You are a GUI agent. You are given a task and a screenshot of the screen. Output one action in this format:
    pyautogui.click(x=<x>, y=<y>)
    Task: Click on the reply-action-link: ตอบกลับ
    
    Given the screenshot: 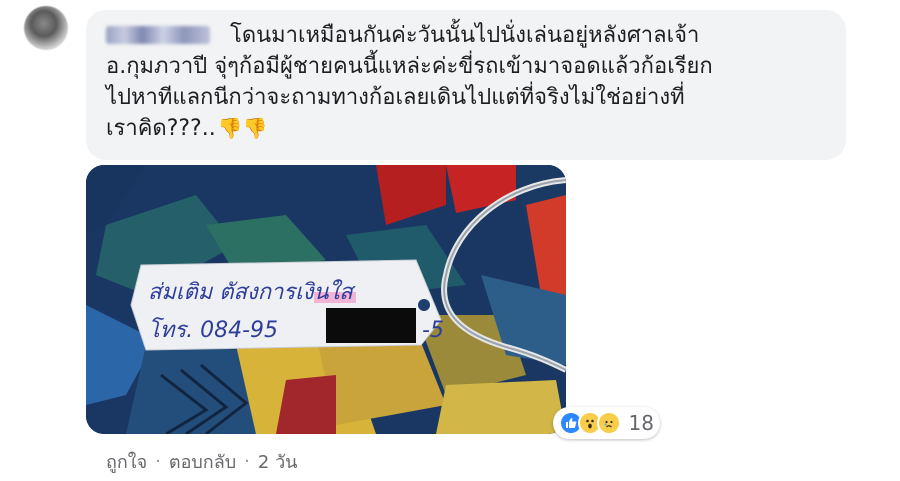 What is the action you would take?
    pyautogui.click(x=202, y=461)
    